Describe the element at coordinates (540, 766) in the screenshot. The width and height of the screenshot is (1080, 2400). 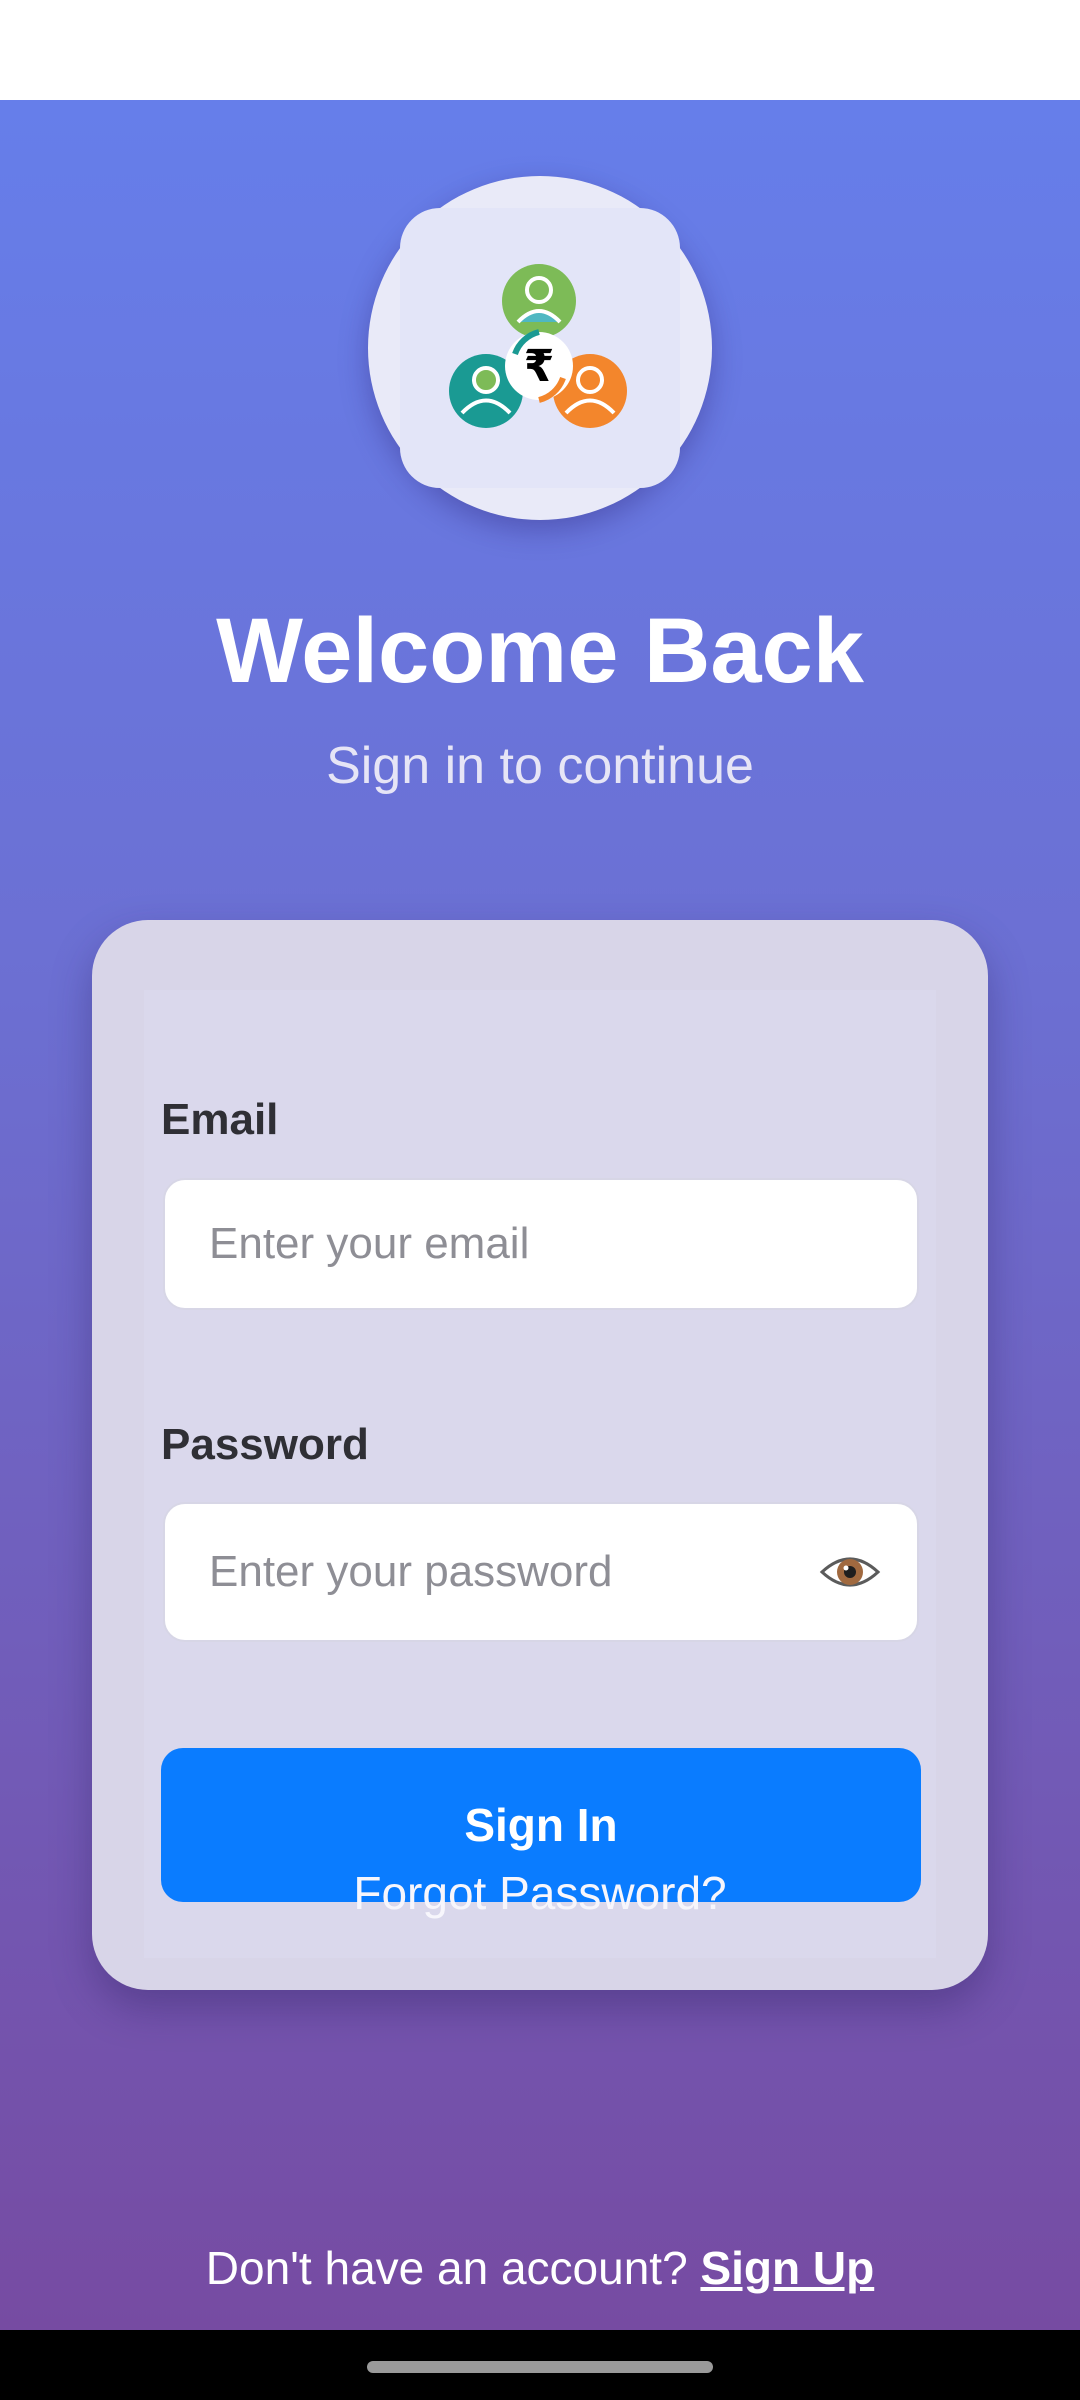
I see `page-subtitle: Sign in to continue` at that location.